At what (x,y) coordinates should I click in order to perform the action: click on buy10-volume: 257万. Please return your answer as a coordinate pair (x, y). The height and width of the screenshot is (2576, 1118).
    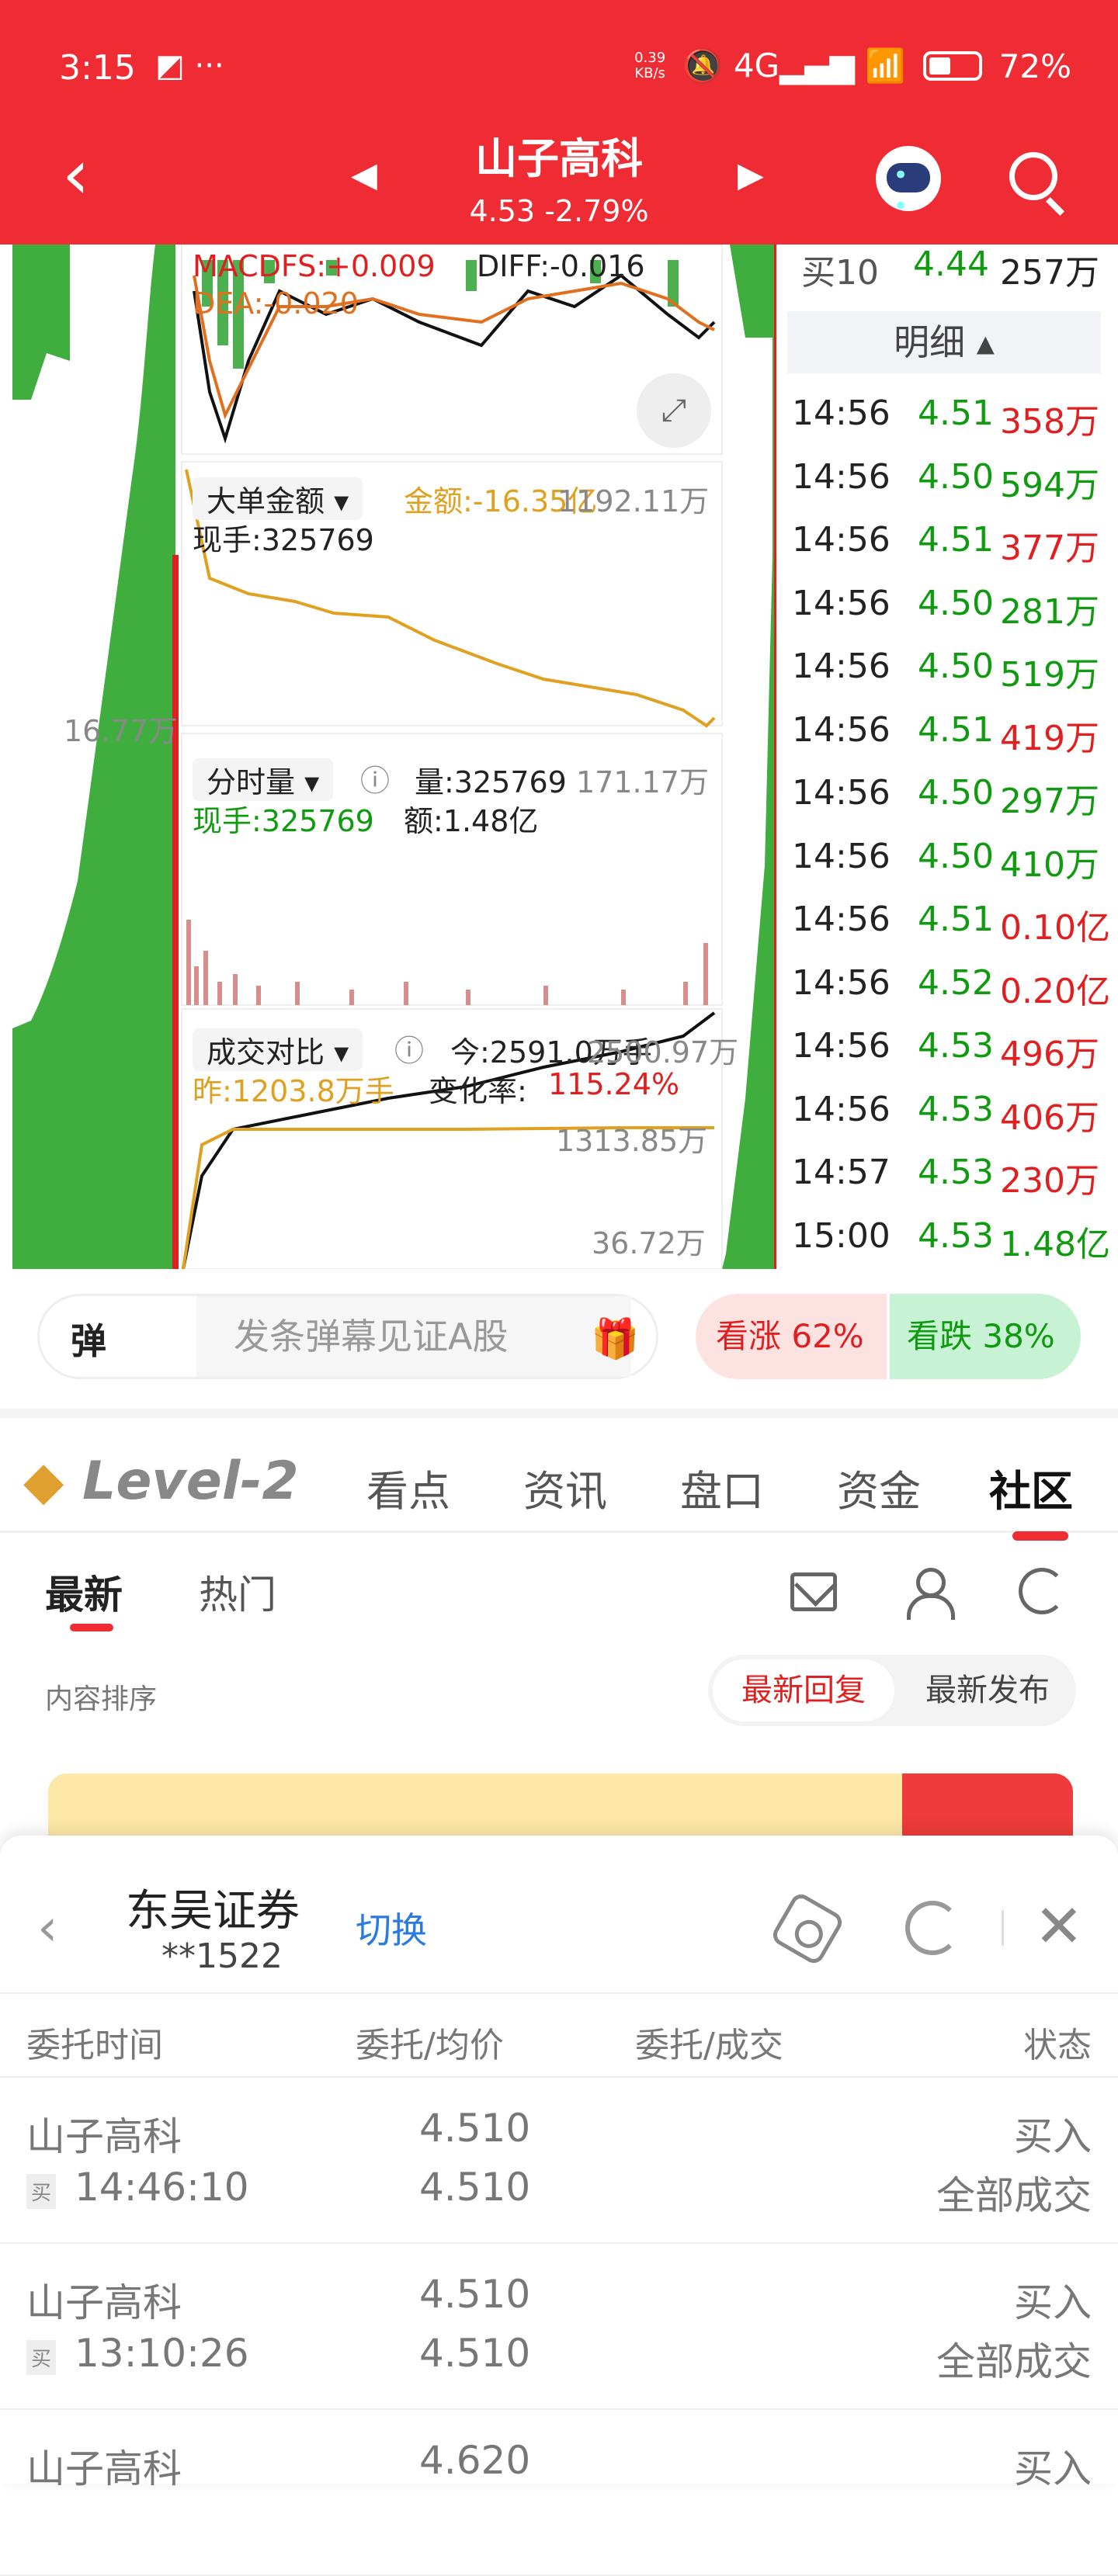
    Looking at the image, I should click on (1049, 273).